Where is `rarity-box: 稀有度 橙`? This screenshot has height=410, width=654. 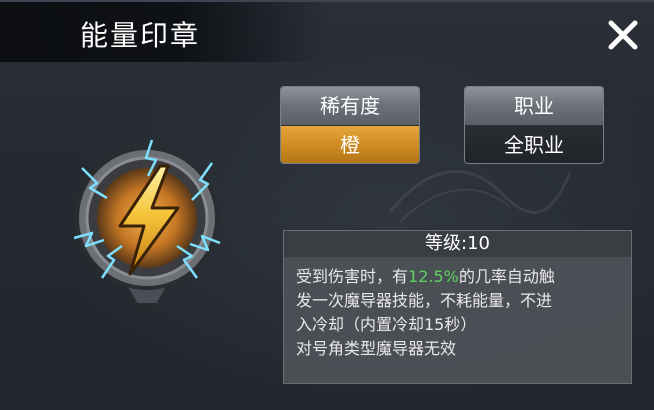
rarity-box: 稀有度 橙 is located at coordinates (350, 125).